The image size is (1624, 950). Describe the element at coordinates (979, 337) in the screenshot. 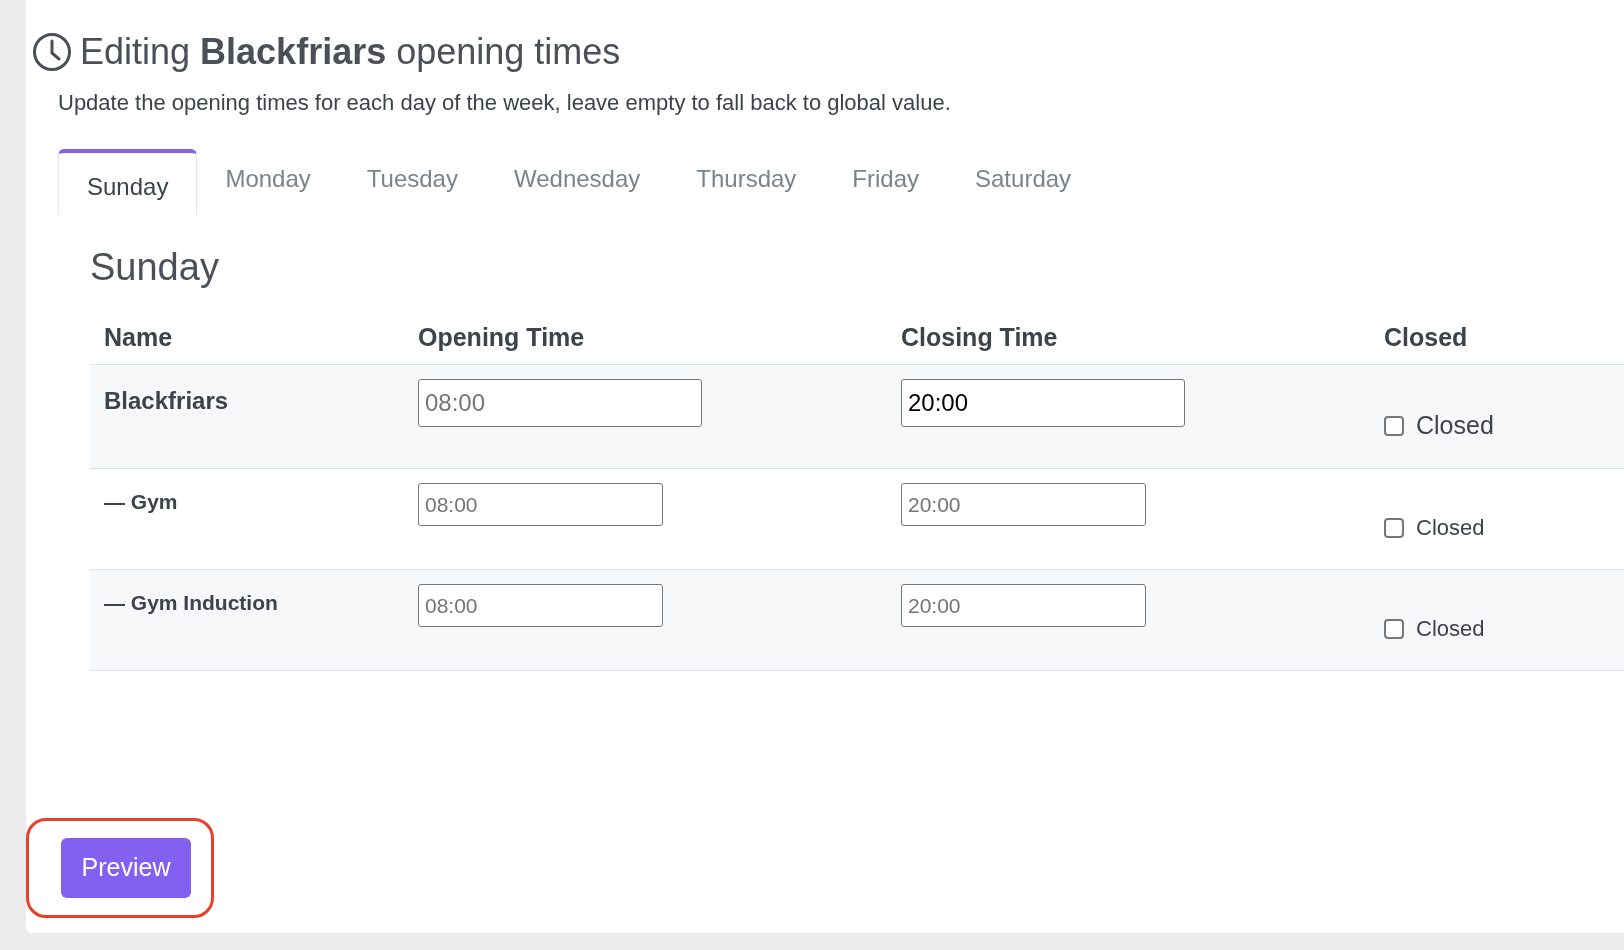

I see `column-header: Closing Time` at that location.